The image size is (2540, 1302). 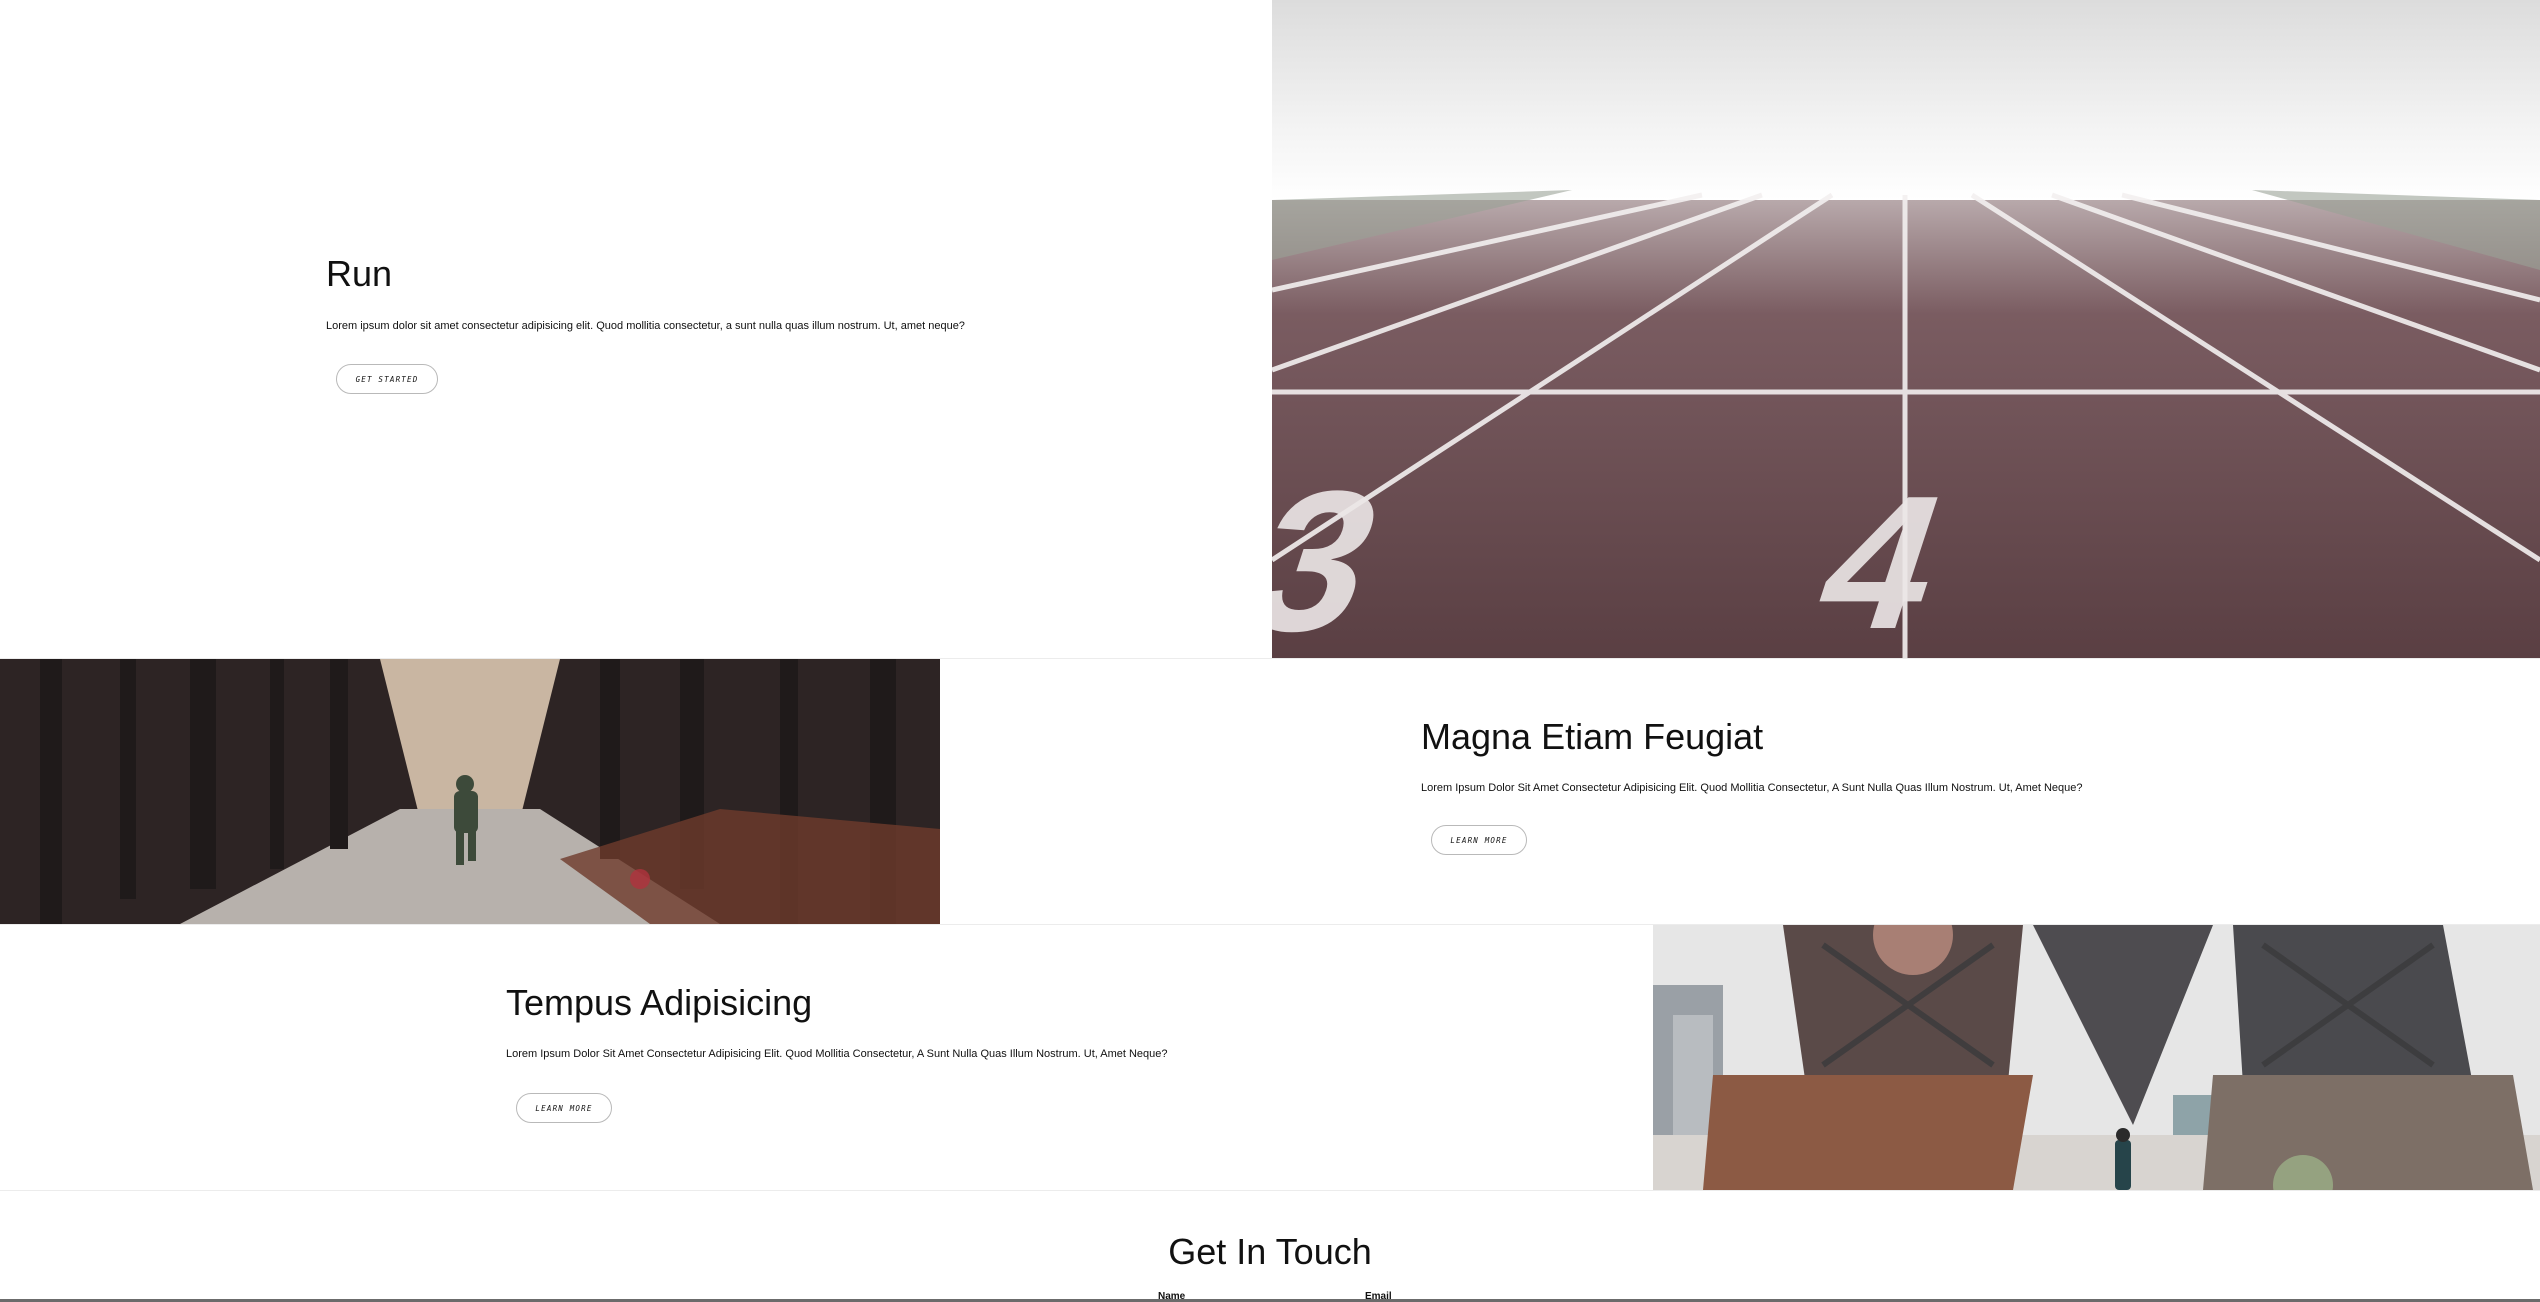 What do you see at coordinates (1479, 840) in the screenshot?
I see `magna-learn-more-button: Learn More` at bounding box center [1479, 840].